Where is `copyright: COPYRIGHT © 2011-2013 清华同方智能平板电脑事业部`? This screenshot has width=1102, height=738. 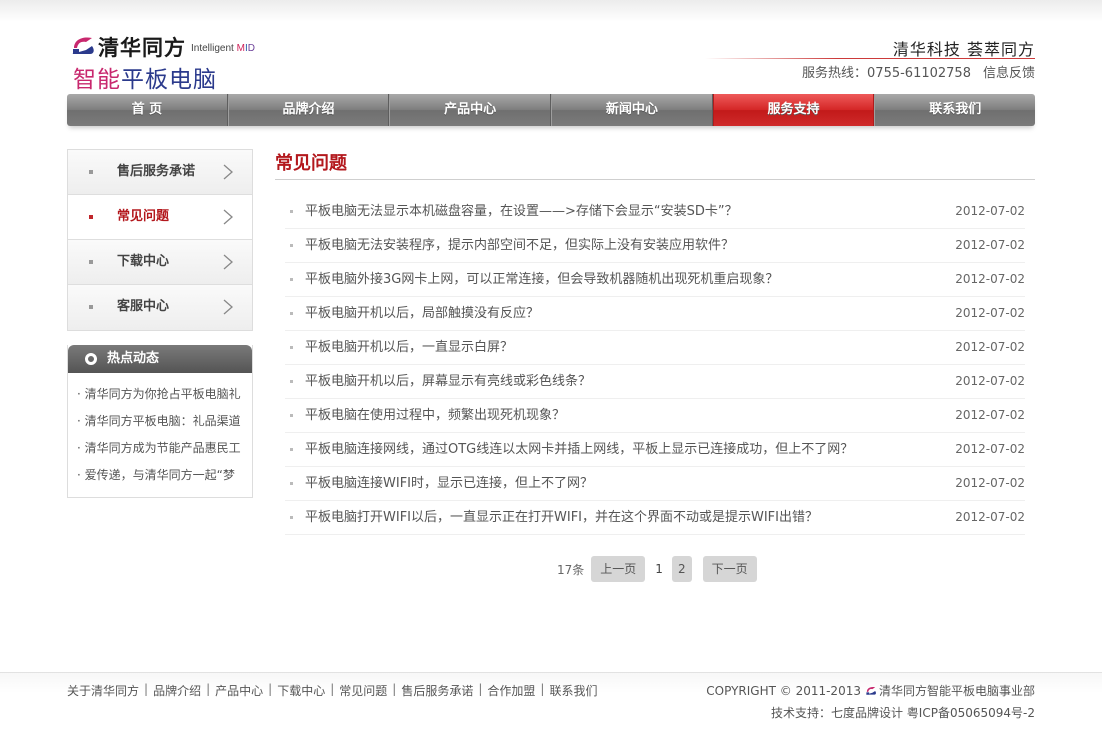 copyright: COPYRIGHT © 2011-2013 清华同方智能平板电脑事业部 is located at coordinates (870, 690).